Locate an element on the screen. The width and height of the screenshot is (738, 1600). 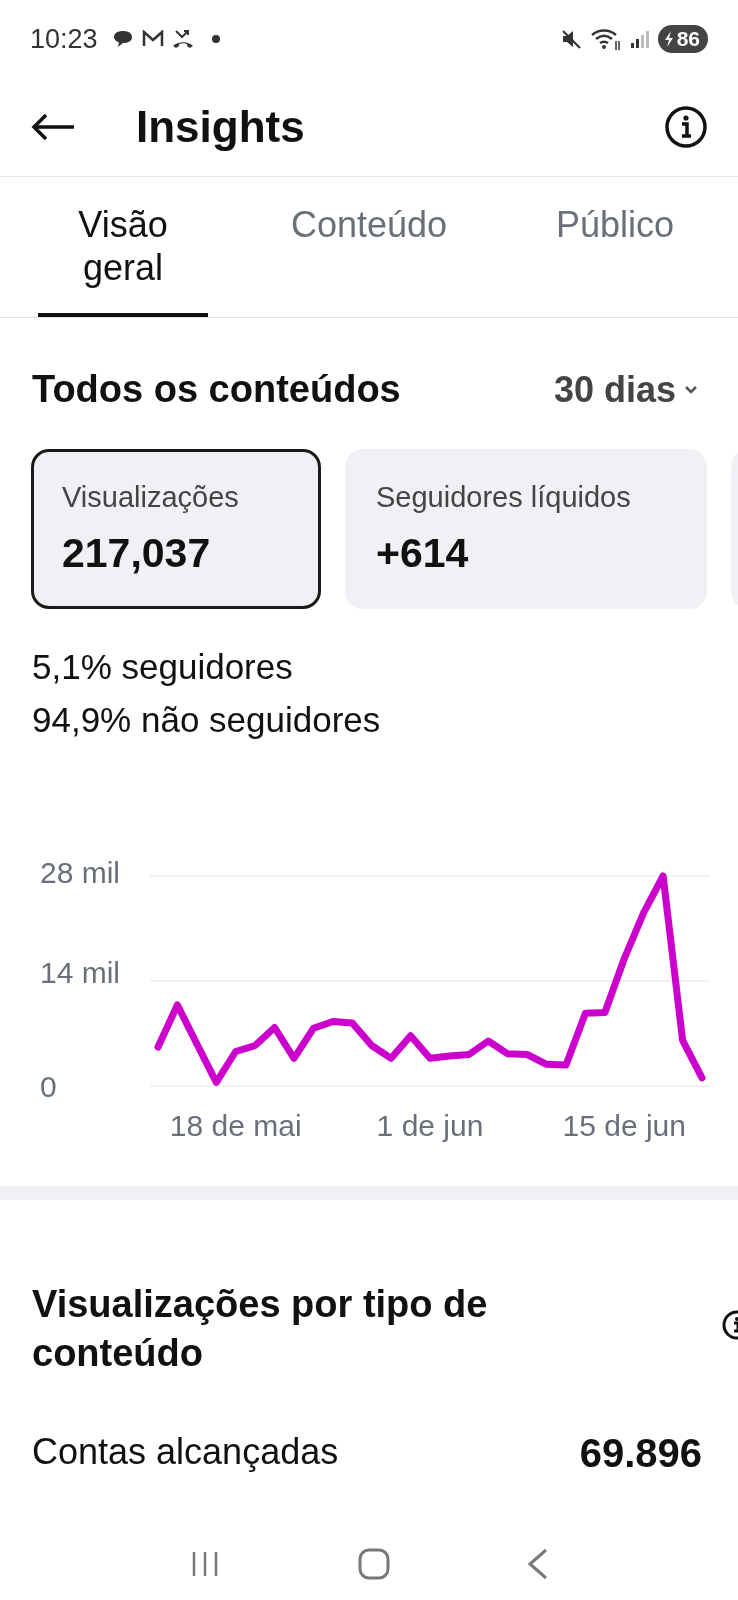
period-dropdown: 30 dias is located at coordinates (625, 389).